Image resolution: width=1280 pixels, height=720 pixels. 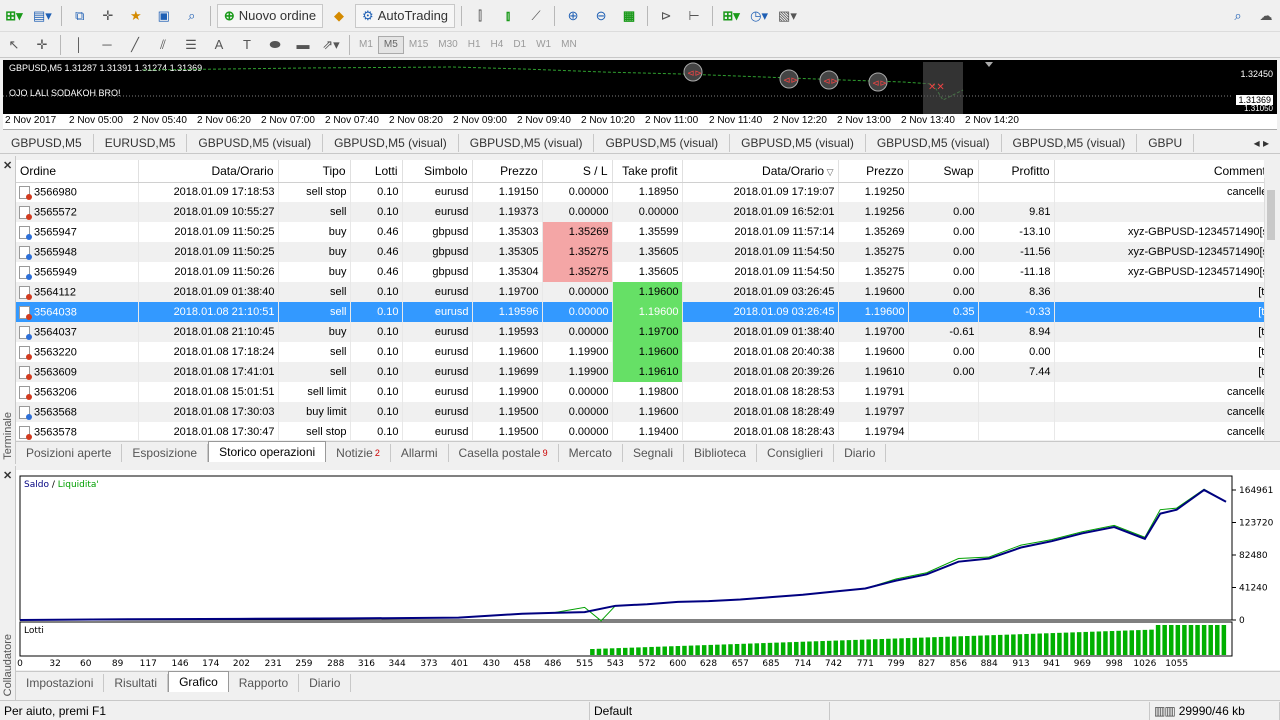 What do you see at coordinates (1266, 16) in the screenshot?
I see `chat-icon: ☁` at bounding box center [1266, 16].